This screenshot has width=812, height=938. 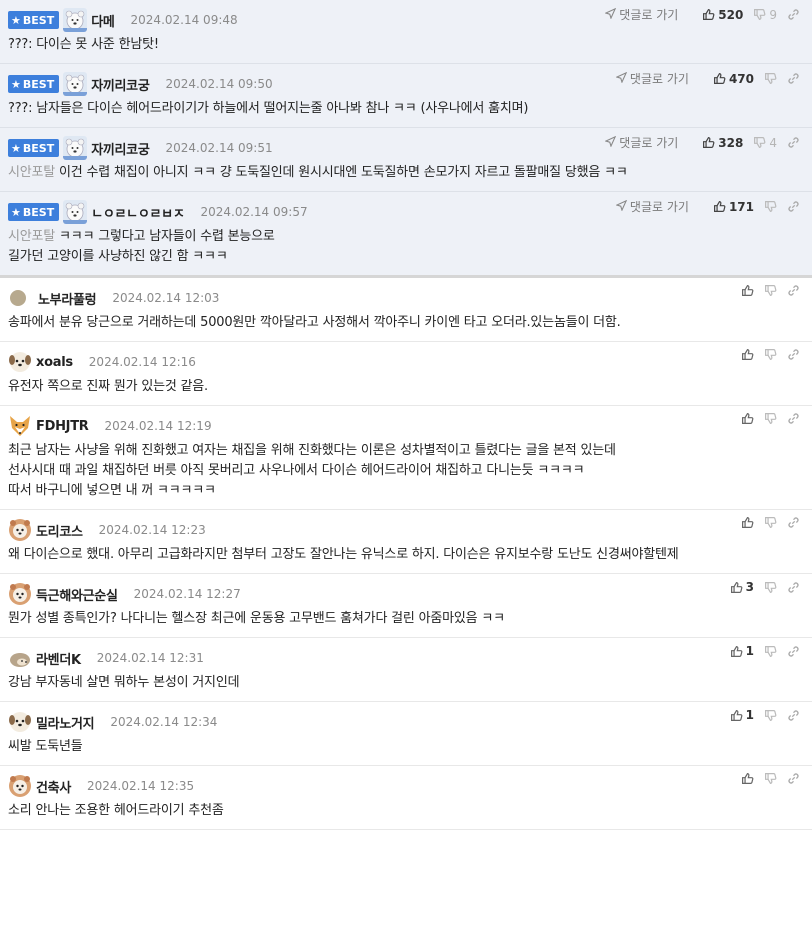 What do you see at coordinates (406, 811) in the screenshot?
I see `comment-line: 소리 안나는 조용한 헤어드라이기 추천좀` at bounding box center [406, 811].